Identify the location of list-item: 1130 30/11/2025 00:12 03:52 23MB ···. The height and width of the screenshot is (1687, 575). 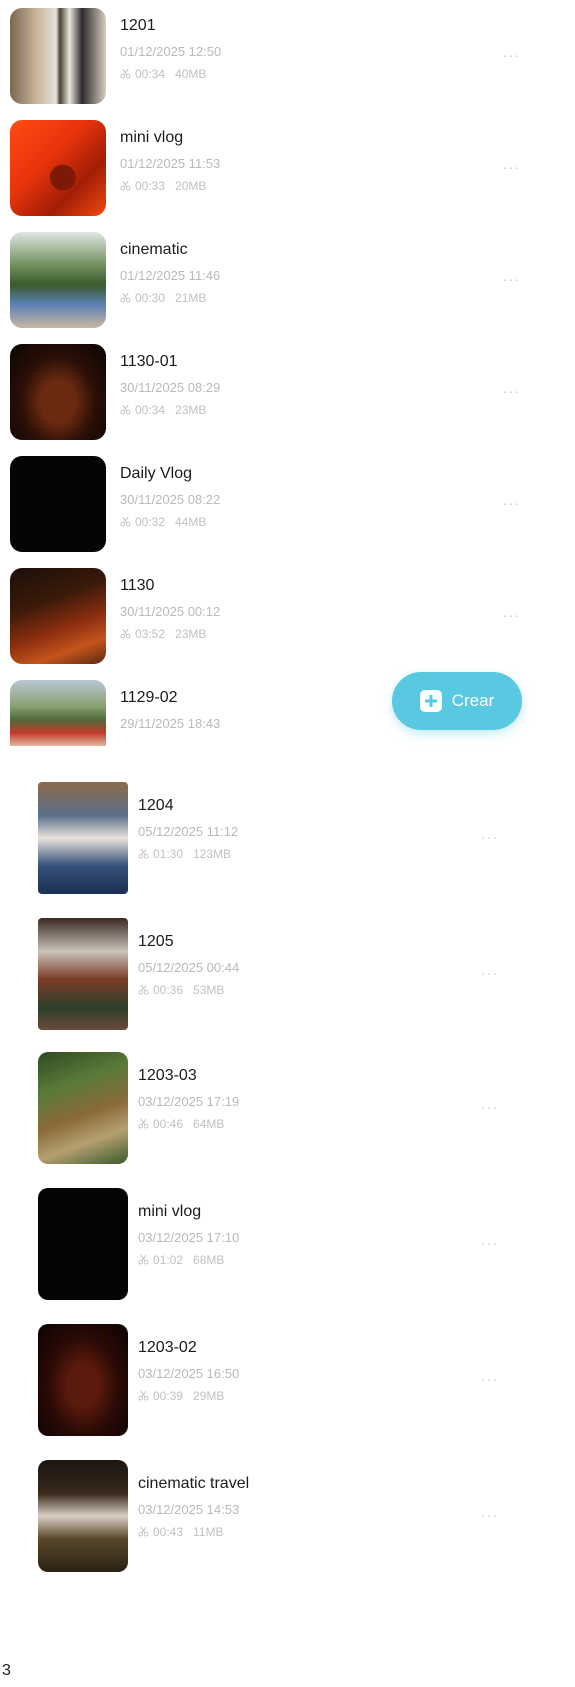
(265, 618).